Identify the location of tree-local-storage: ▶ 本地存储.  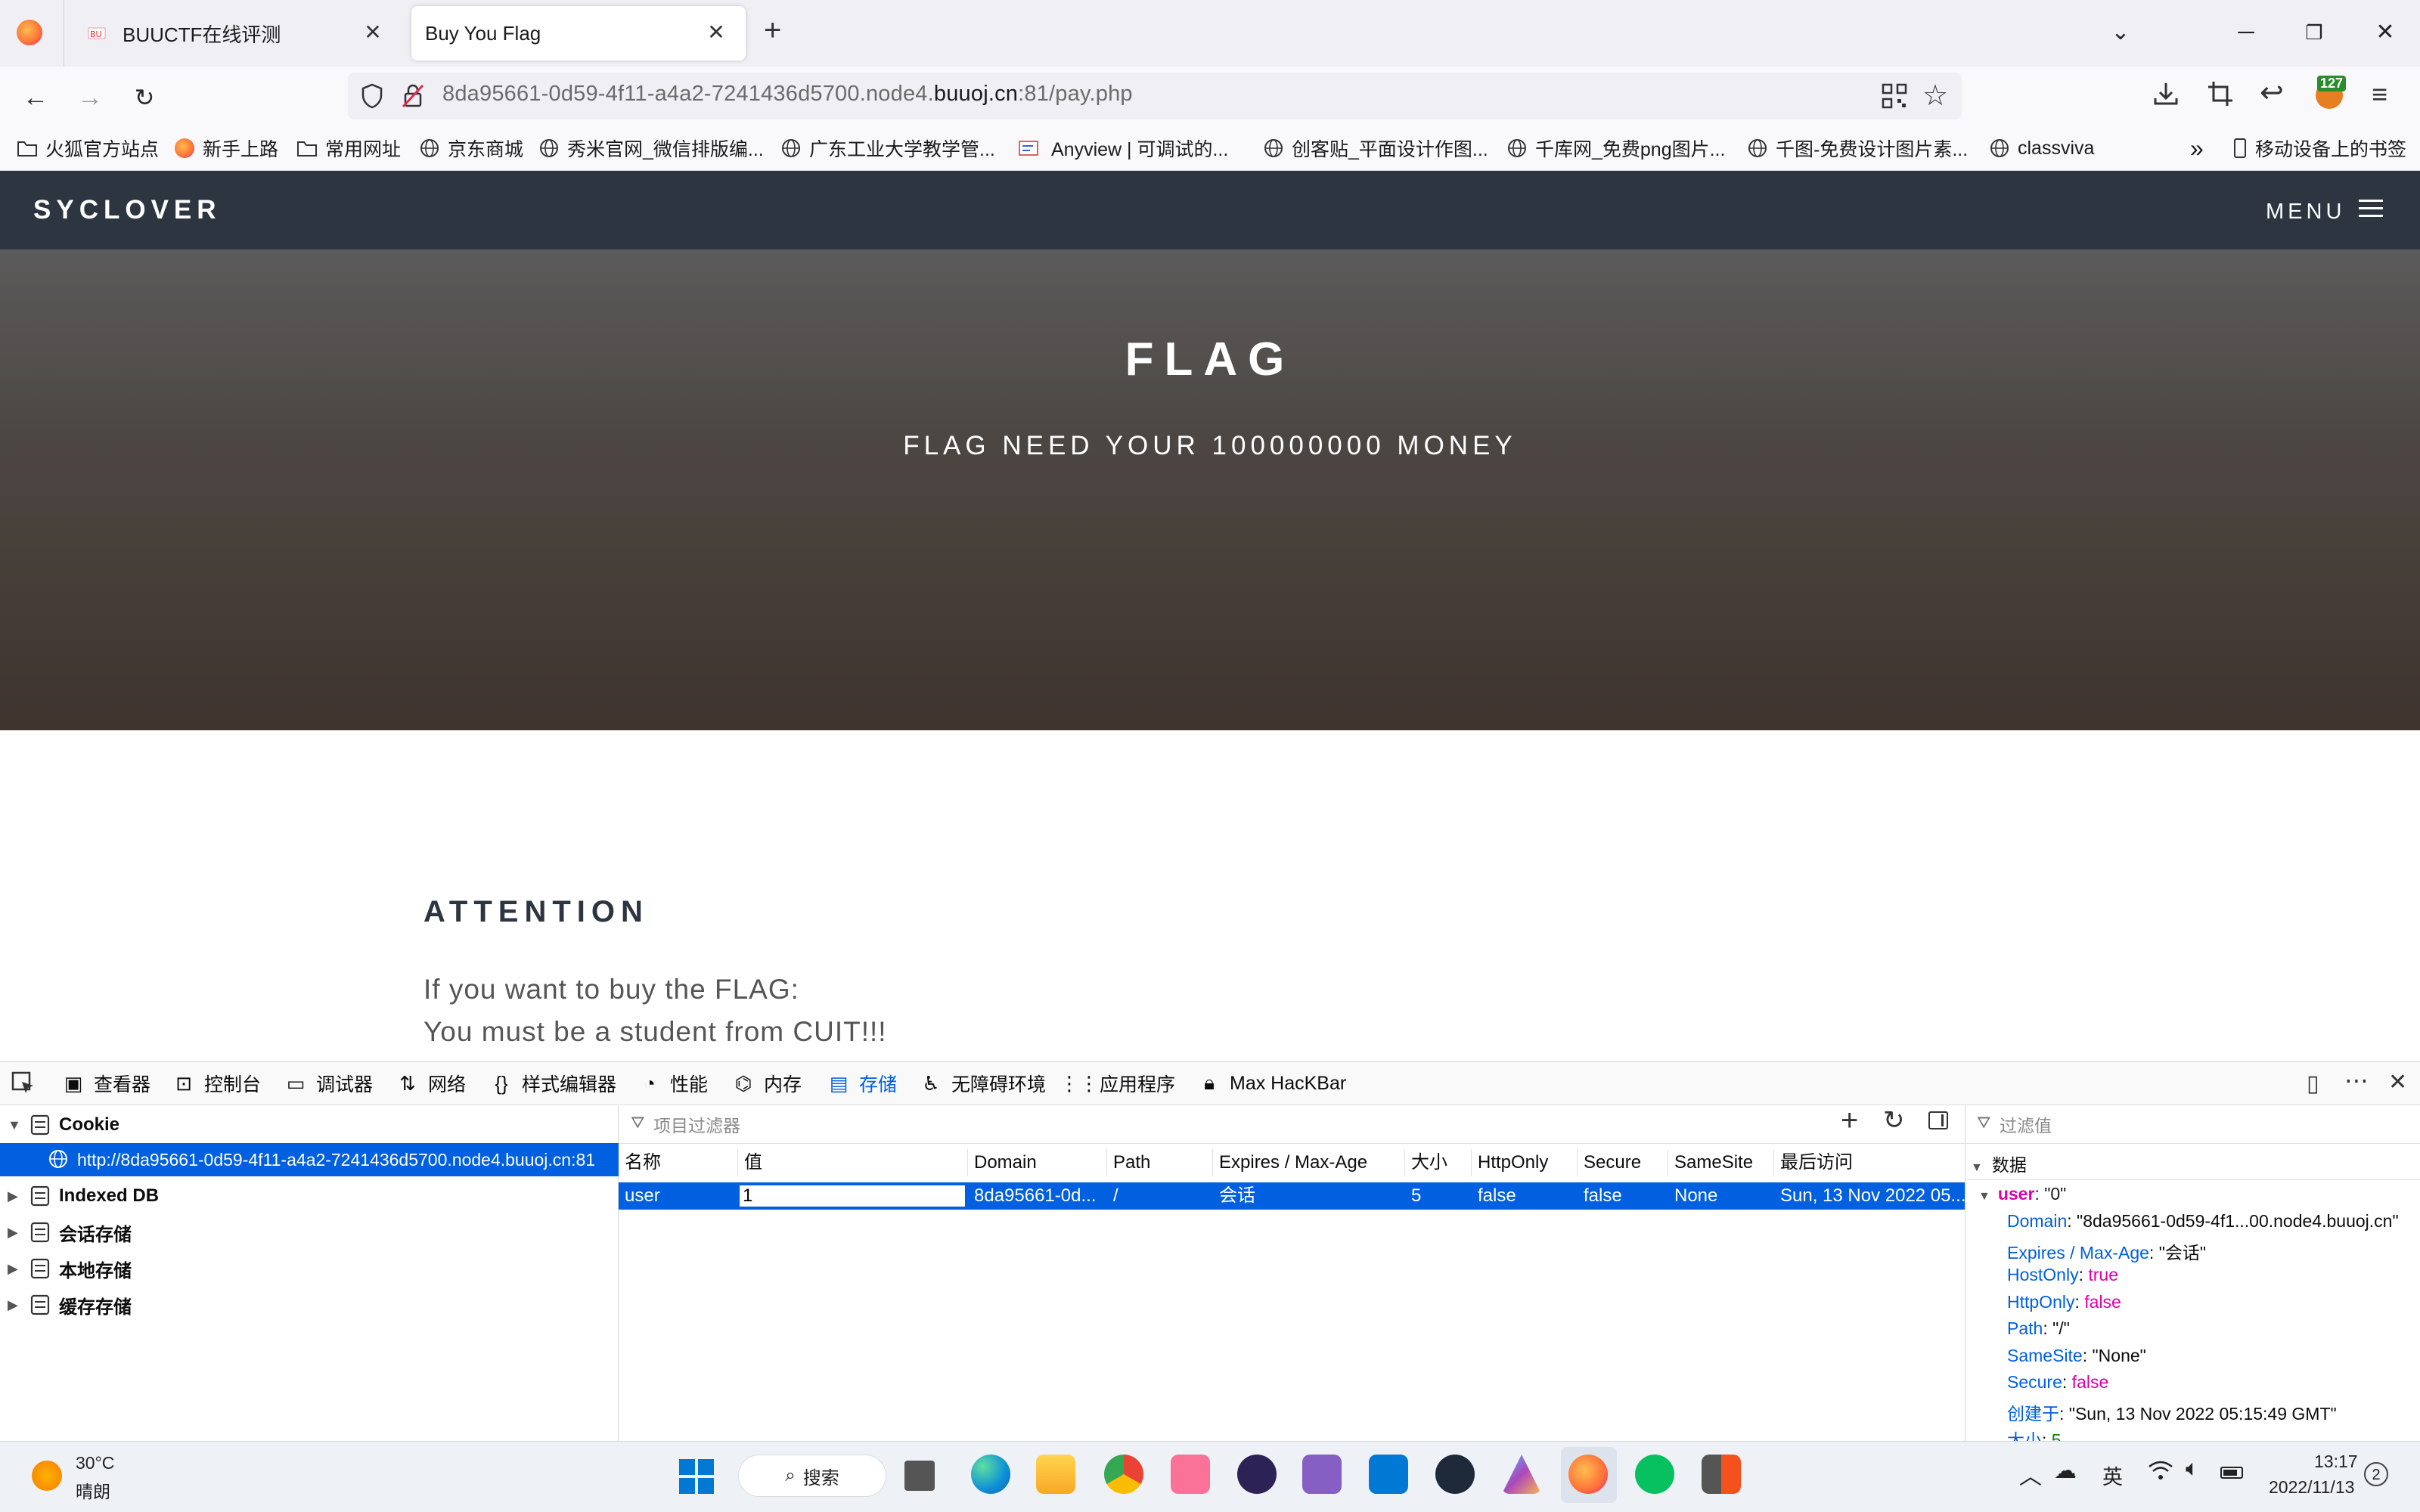
(70, 1268).